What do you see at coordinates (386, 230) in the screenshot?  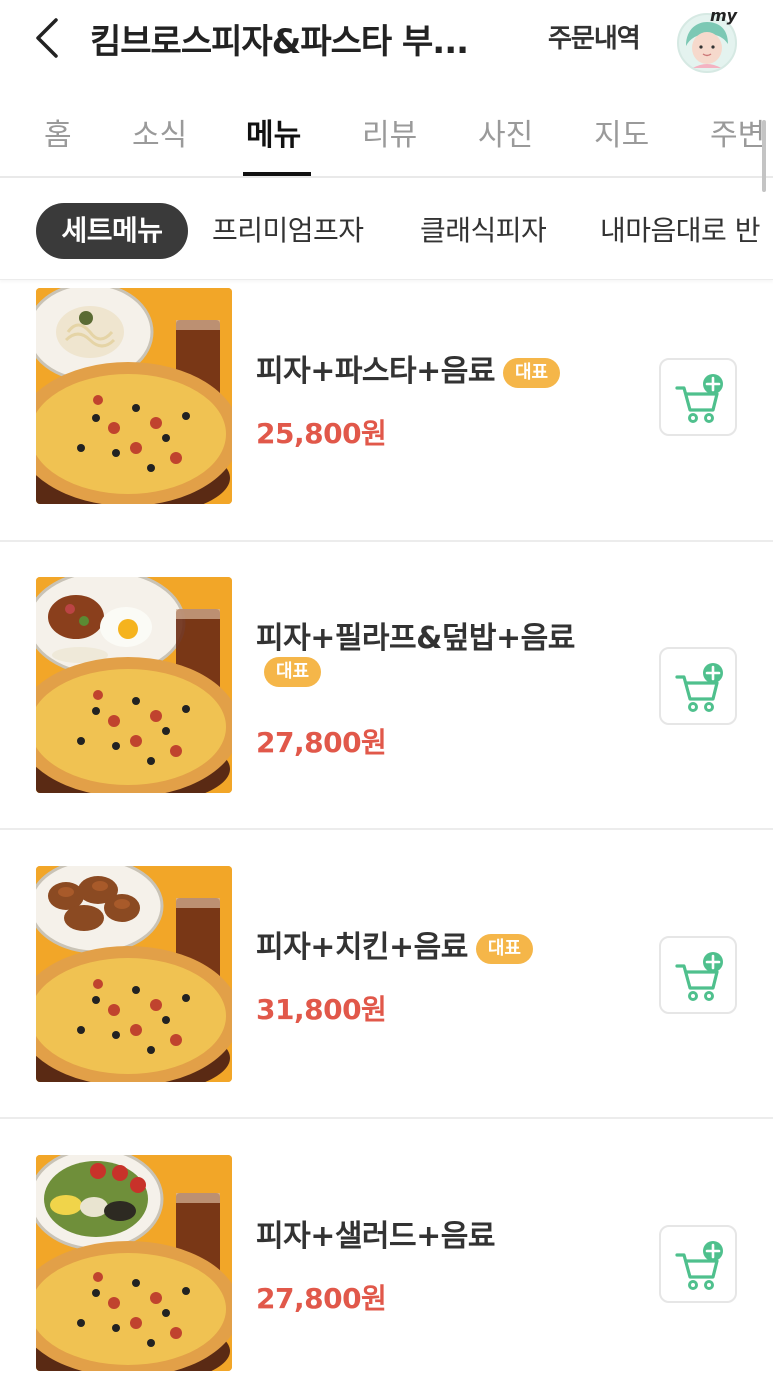 I see `category-chip-bar: 세트메뉴 프리미엄프자 클래식피자 내마음대로 반` at bounding box center [386, 230].